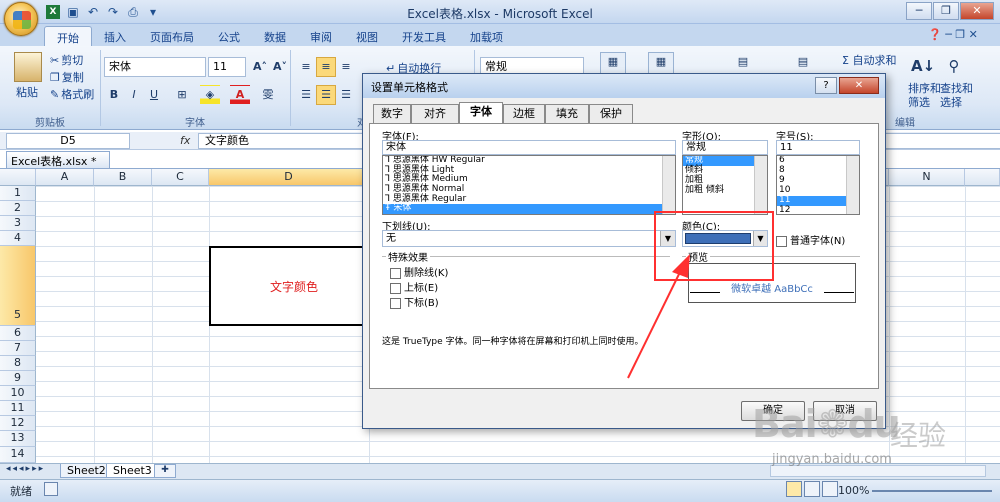 The image size is (1000, 502). What do you see at coordinates (743, 62) in the screenshot?
I see `insert-cells-icon: ▤` at bounding box center [743, 62].